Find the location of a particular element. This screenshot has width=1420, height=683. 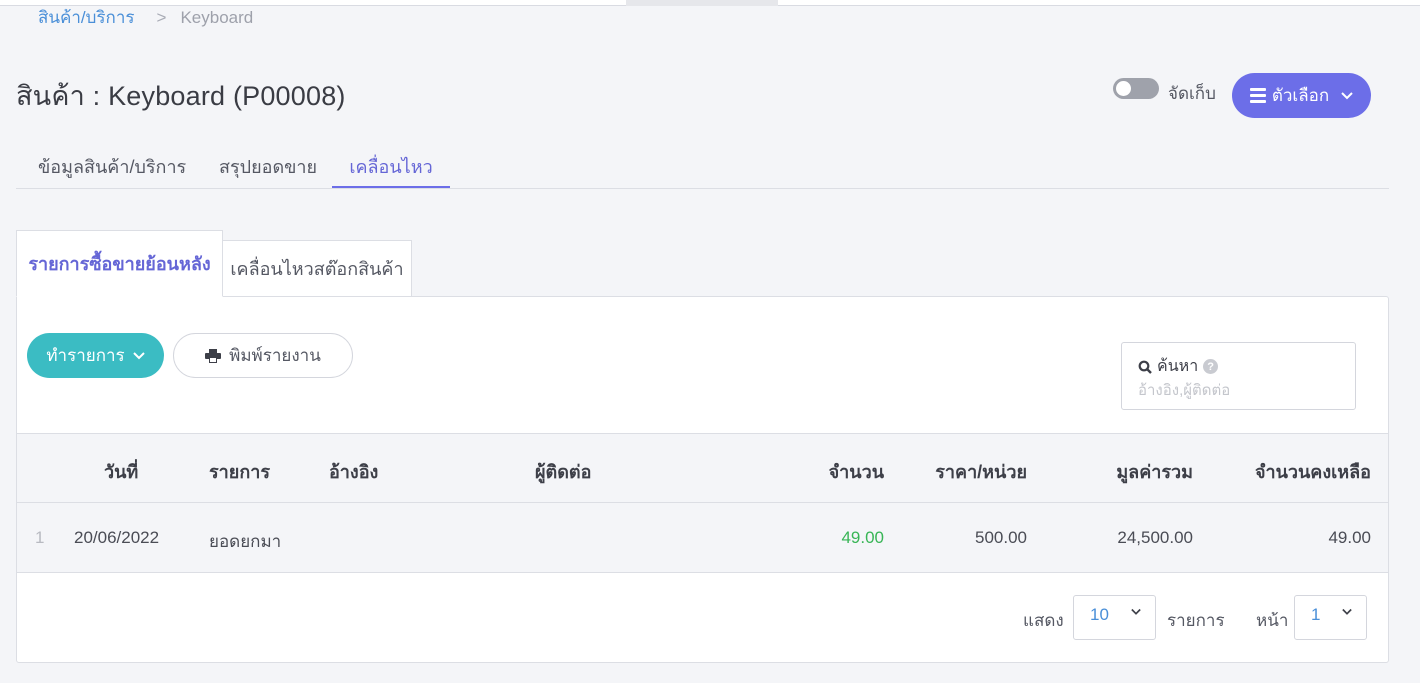

options-button: ตัวเลือก is located at coordinates (1301, 95).